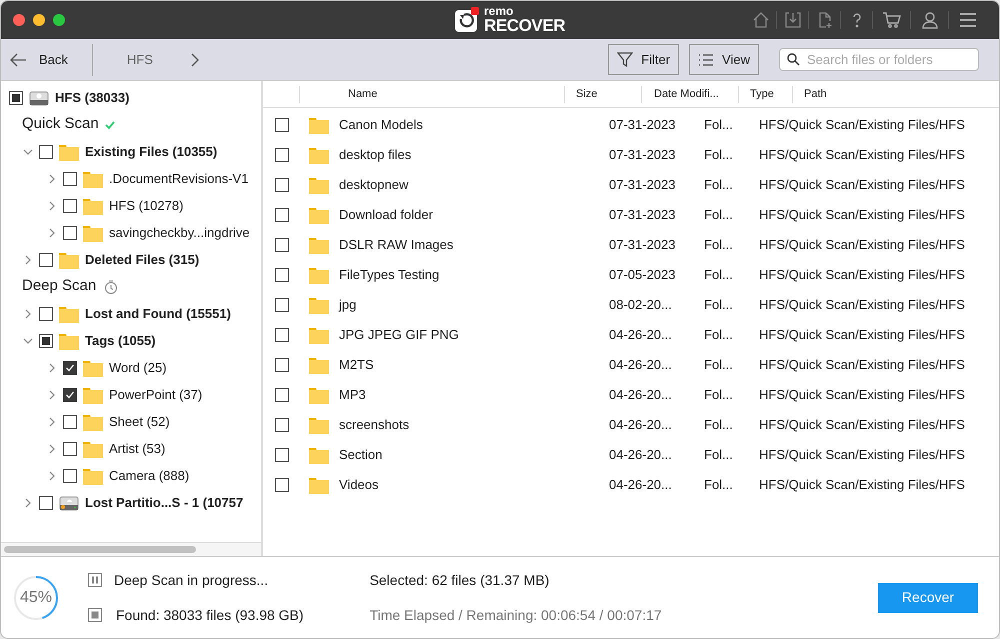  Describe the element at coordinates (431, 94) in the screenshot. I see `column-header: Name` at that location.